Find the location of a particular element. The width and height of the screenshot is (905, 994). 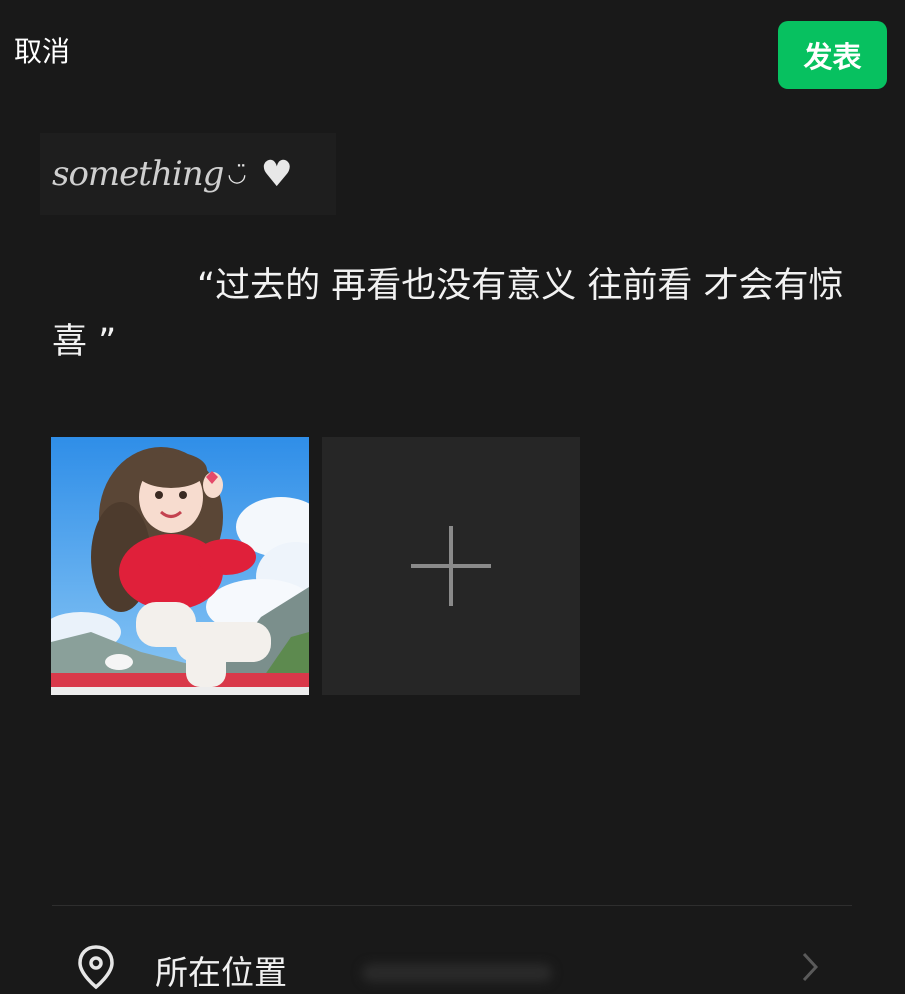

plus-icon-vertical is located at coordinates (451, 566).